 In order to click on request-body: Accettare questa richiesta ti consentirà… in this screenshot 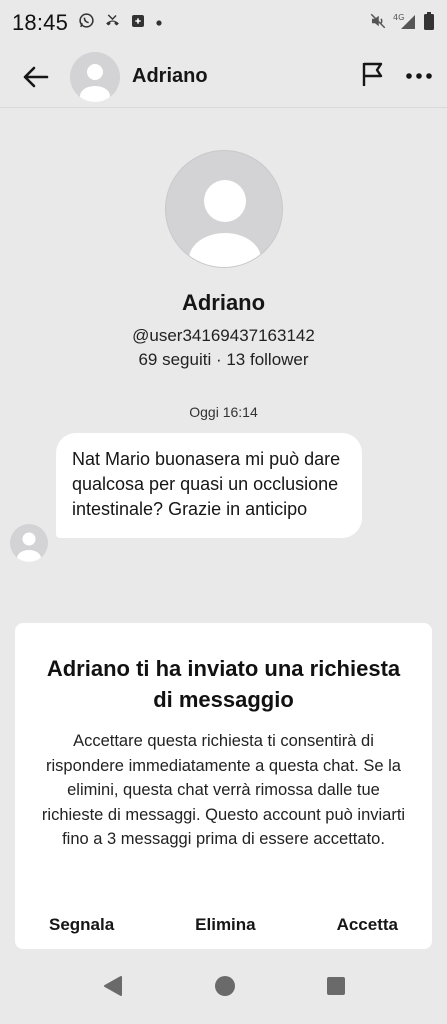, I will do `click(223, 790)`.